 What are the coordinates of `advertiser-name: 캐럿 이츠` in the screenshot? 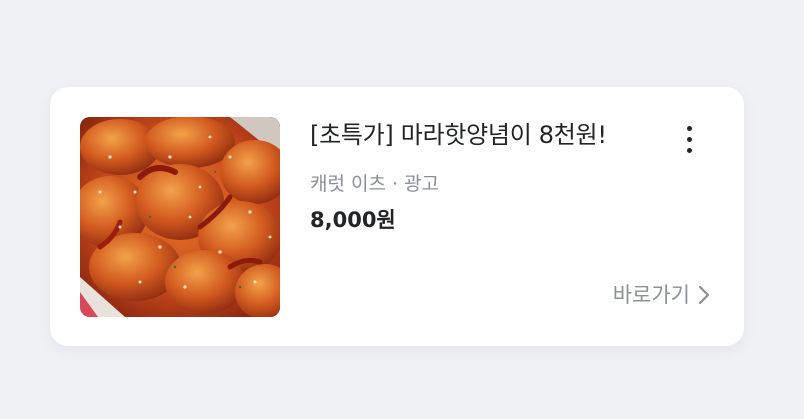 It's located at (348, 184).